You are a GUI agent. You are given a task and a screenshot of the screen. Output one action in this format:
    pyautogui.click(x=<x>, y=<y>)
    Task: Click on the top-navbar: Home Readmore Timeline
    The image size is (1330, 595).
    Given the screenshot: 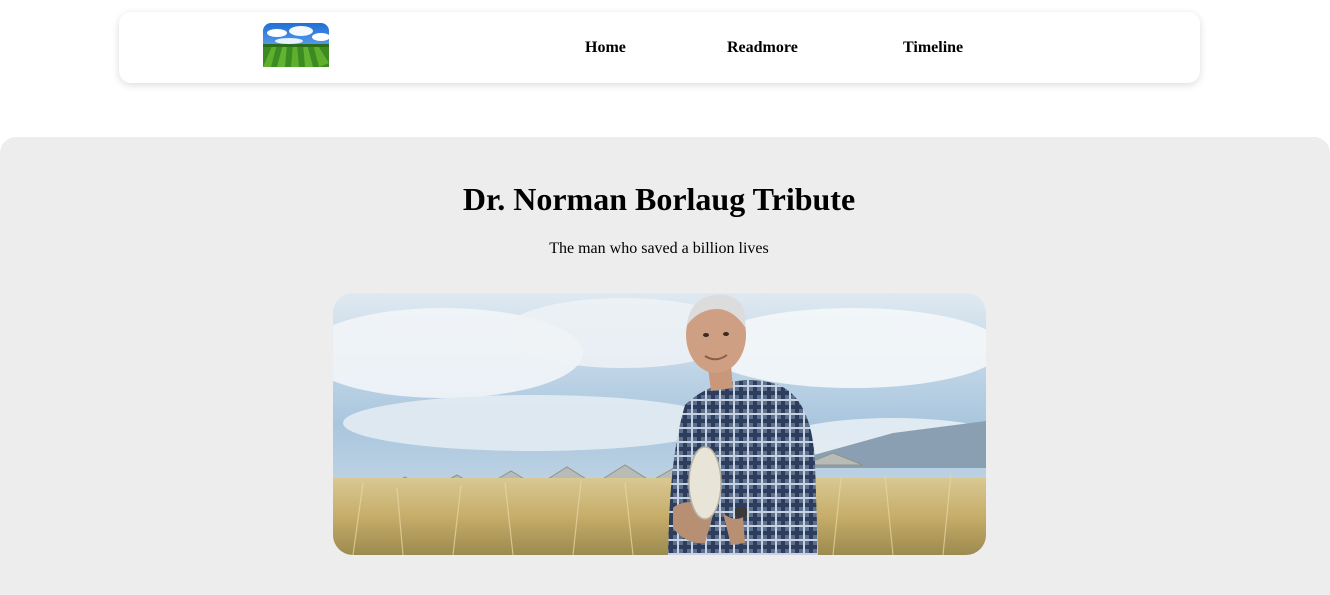 What is the action you would take?
    pyautogui.click(x=659, y=47)
    